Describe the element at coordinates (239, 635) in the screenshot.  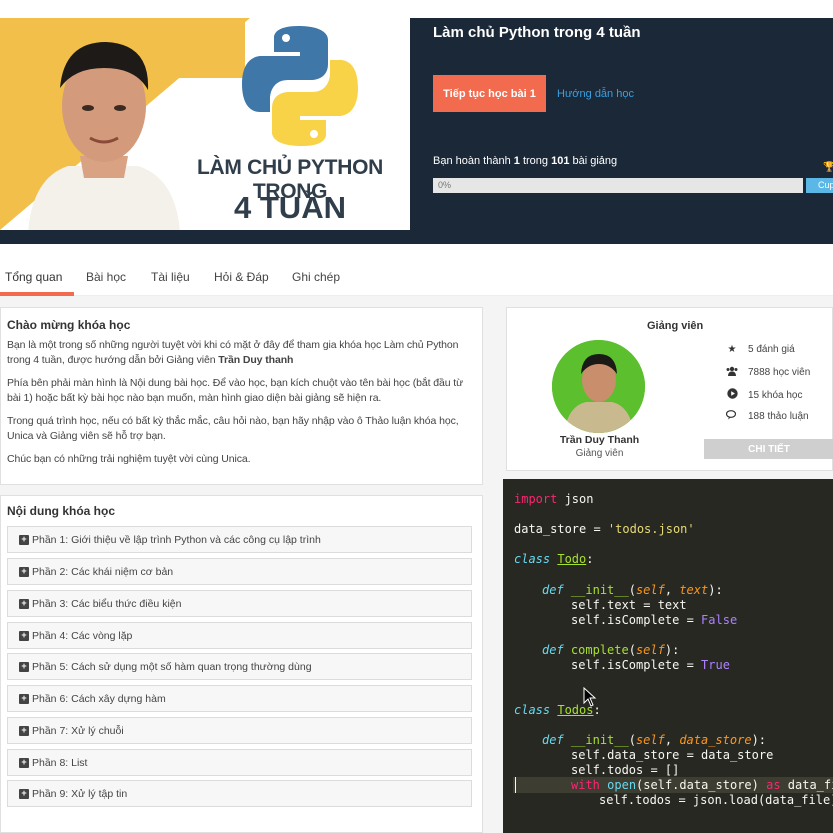
I see `section-item: + Phần 4: Các vòng lặp` at that location.